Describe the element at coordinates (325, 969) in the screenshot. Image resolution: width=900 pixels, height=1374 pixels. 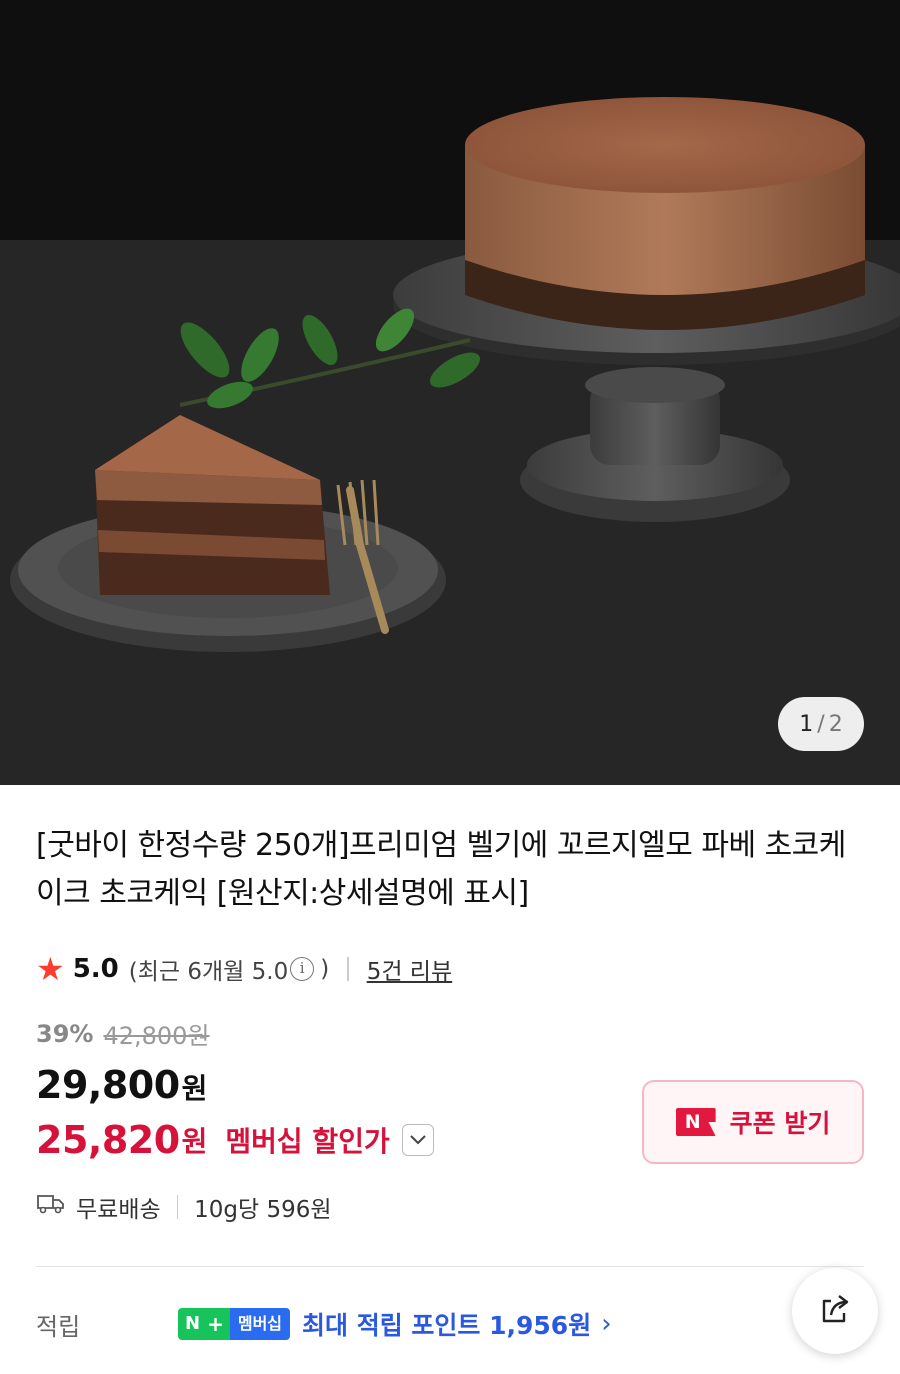
I see `recent-rating-close: )` at that location.